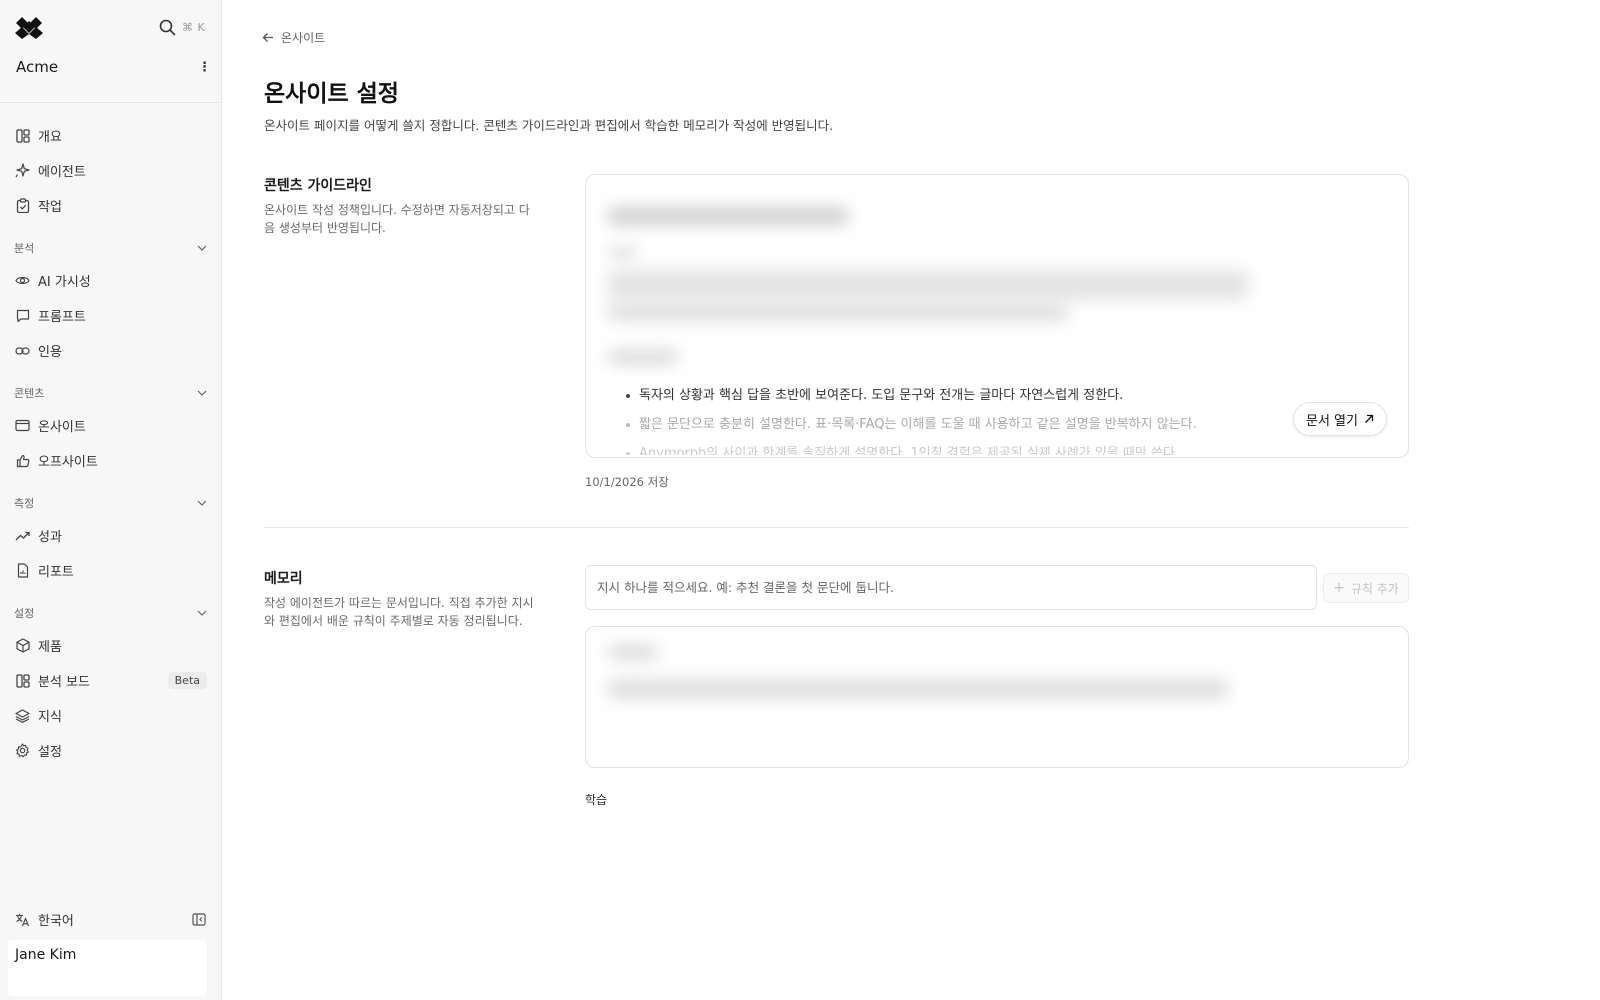  What do you see at coordinates (23, 919) in the screenshot?
I see `translate-icon` at bounding box center [23, 919].